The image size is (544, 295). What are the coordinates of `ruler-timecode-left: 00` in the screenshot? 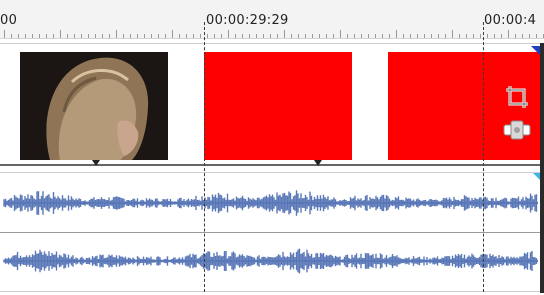 It's located at (9, 20).